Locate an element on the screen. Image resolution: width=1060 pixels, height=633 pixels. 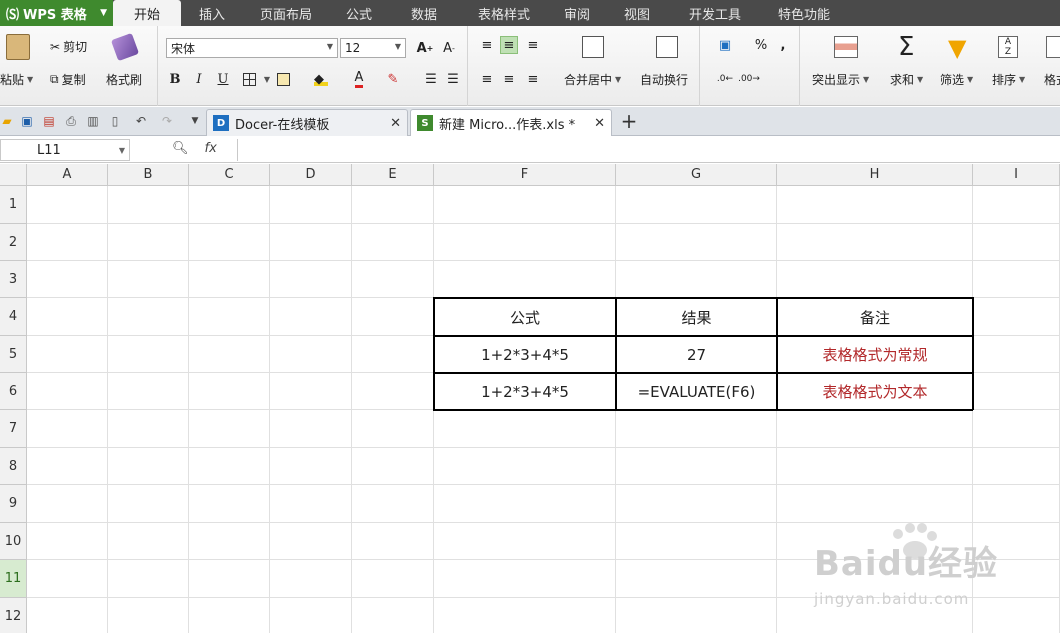
wrap-text-icon-button is located at coordinates (667, 47).